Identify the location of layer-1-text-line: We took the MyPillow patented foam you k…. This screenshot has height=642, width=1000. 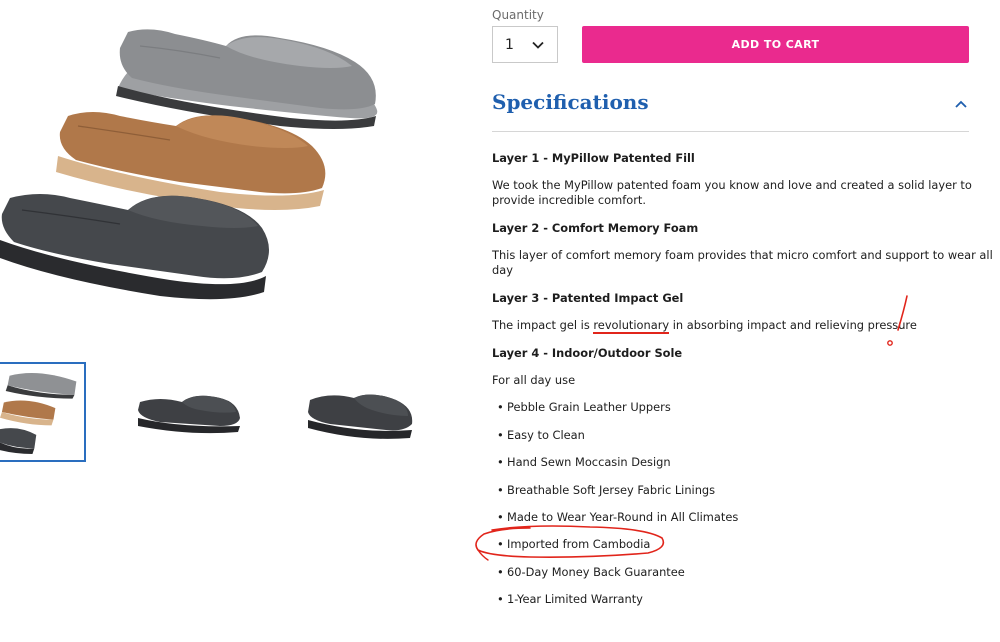
(732, 185).